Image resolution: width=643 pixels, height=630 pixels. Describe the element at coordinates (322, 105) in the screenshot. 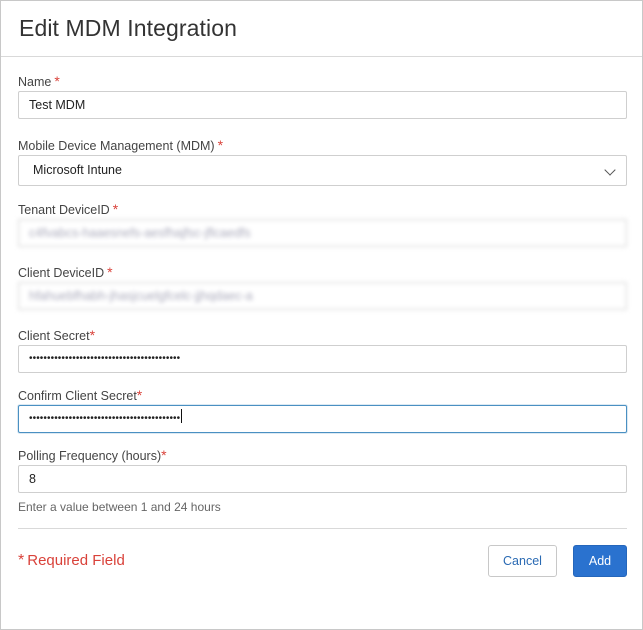

I see `name-input` at that location.